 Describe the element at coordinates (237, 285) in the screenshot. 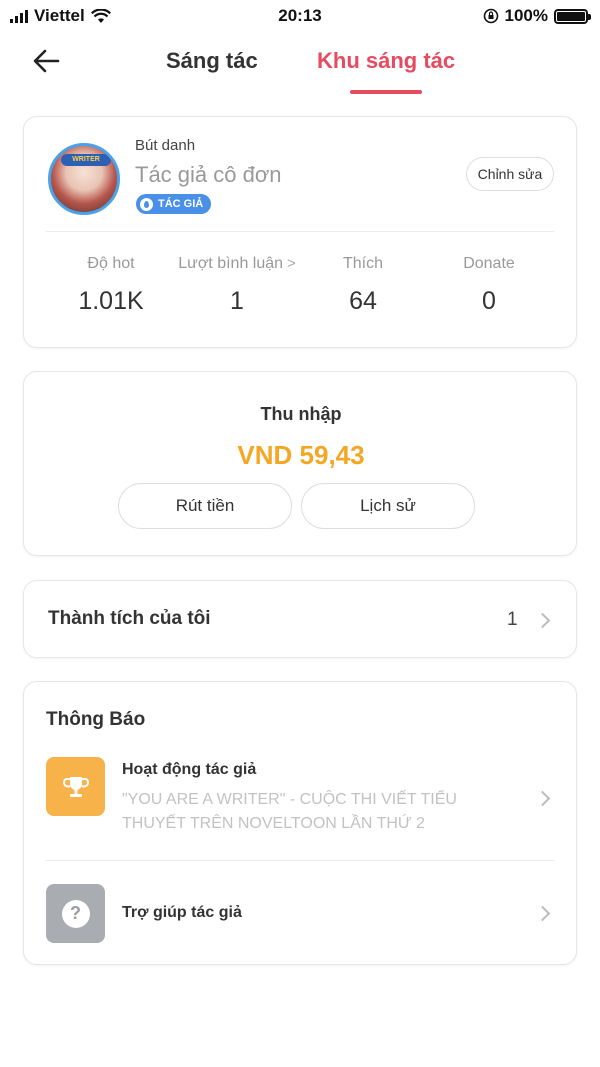

I see `stat-comments: Lượt bình luận > 1` at that location.